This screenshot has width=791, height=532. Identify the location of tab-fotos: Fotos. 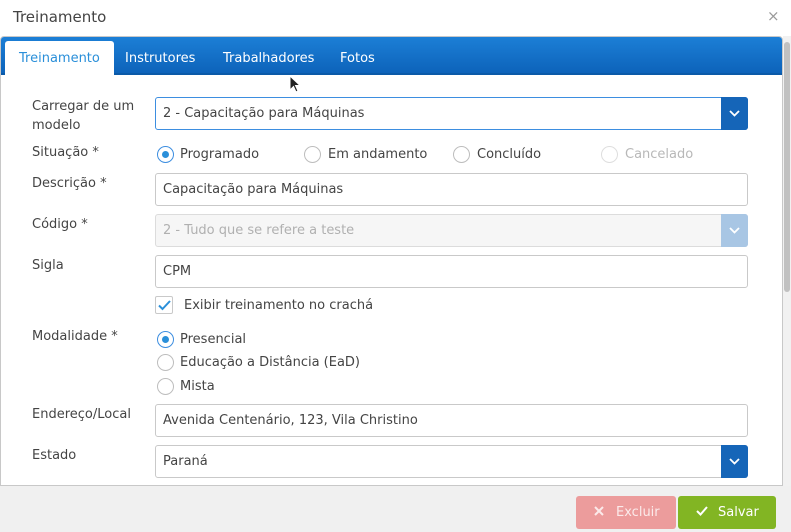
(357, 58).